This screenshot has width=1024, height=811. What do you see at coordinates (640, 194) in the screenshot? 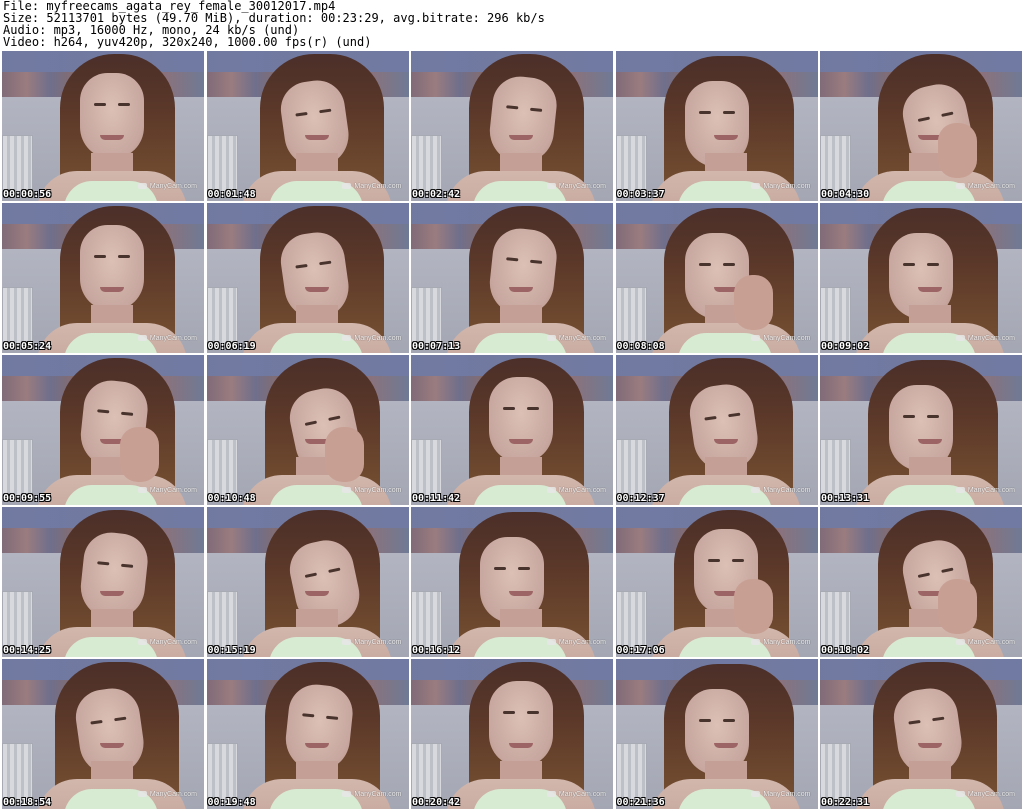
I see `thumbnail-timestamp: 00:03:37` at bounding box center [640, 194].